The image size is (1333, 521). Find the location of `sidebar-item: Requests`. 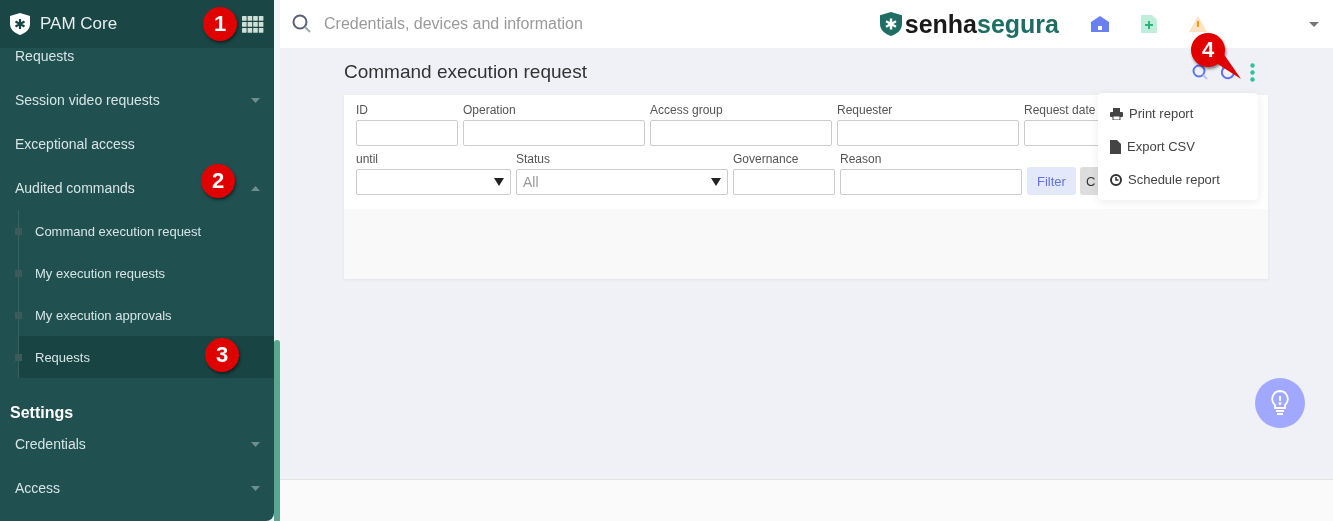

sidebar-item: Requests is located at coordinates (137, 63).